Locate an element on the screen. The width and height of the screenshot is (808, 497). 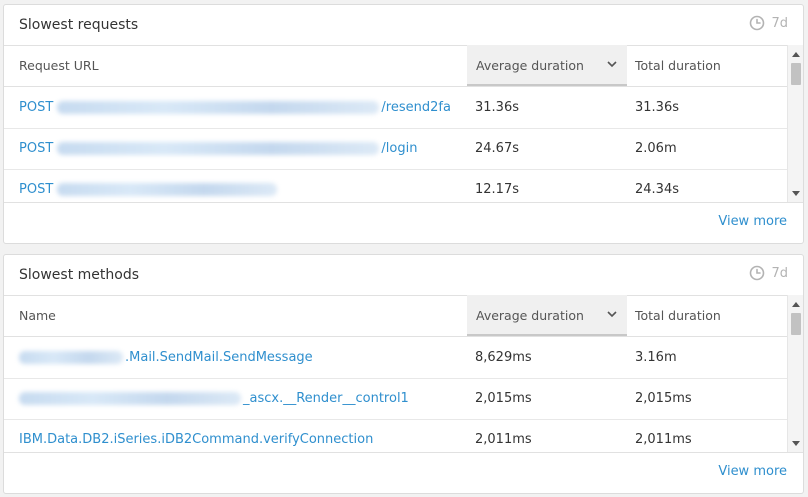
request-url-link: POST /login is located at coordinates (218, 148).